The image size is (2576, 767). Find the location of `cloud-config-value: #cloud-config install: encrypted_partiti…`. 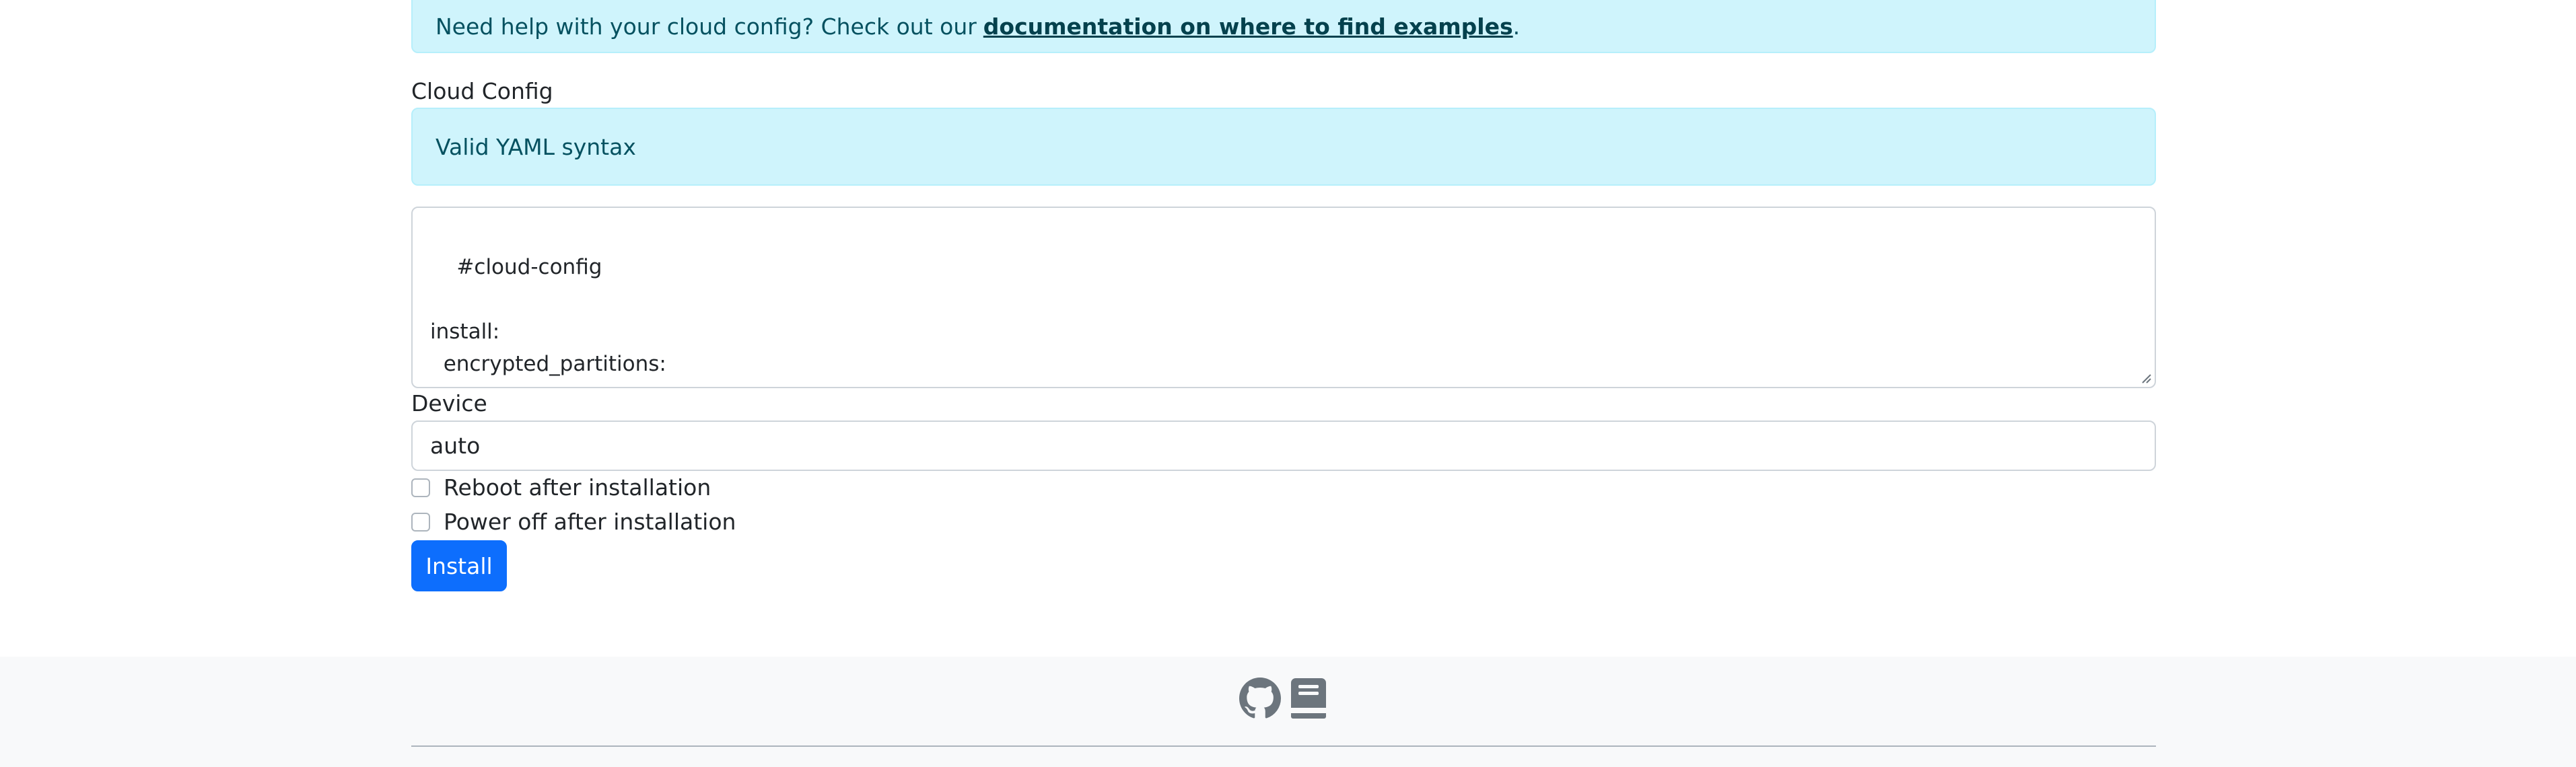

cloud-config-value: #cloud-config install: encrypted_partiti… is located at coordinates (548, 321).